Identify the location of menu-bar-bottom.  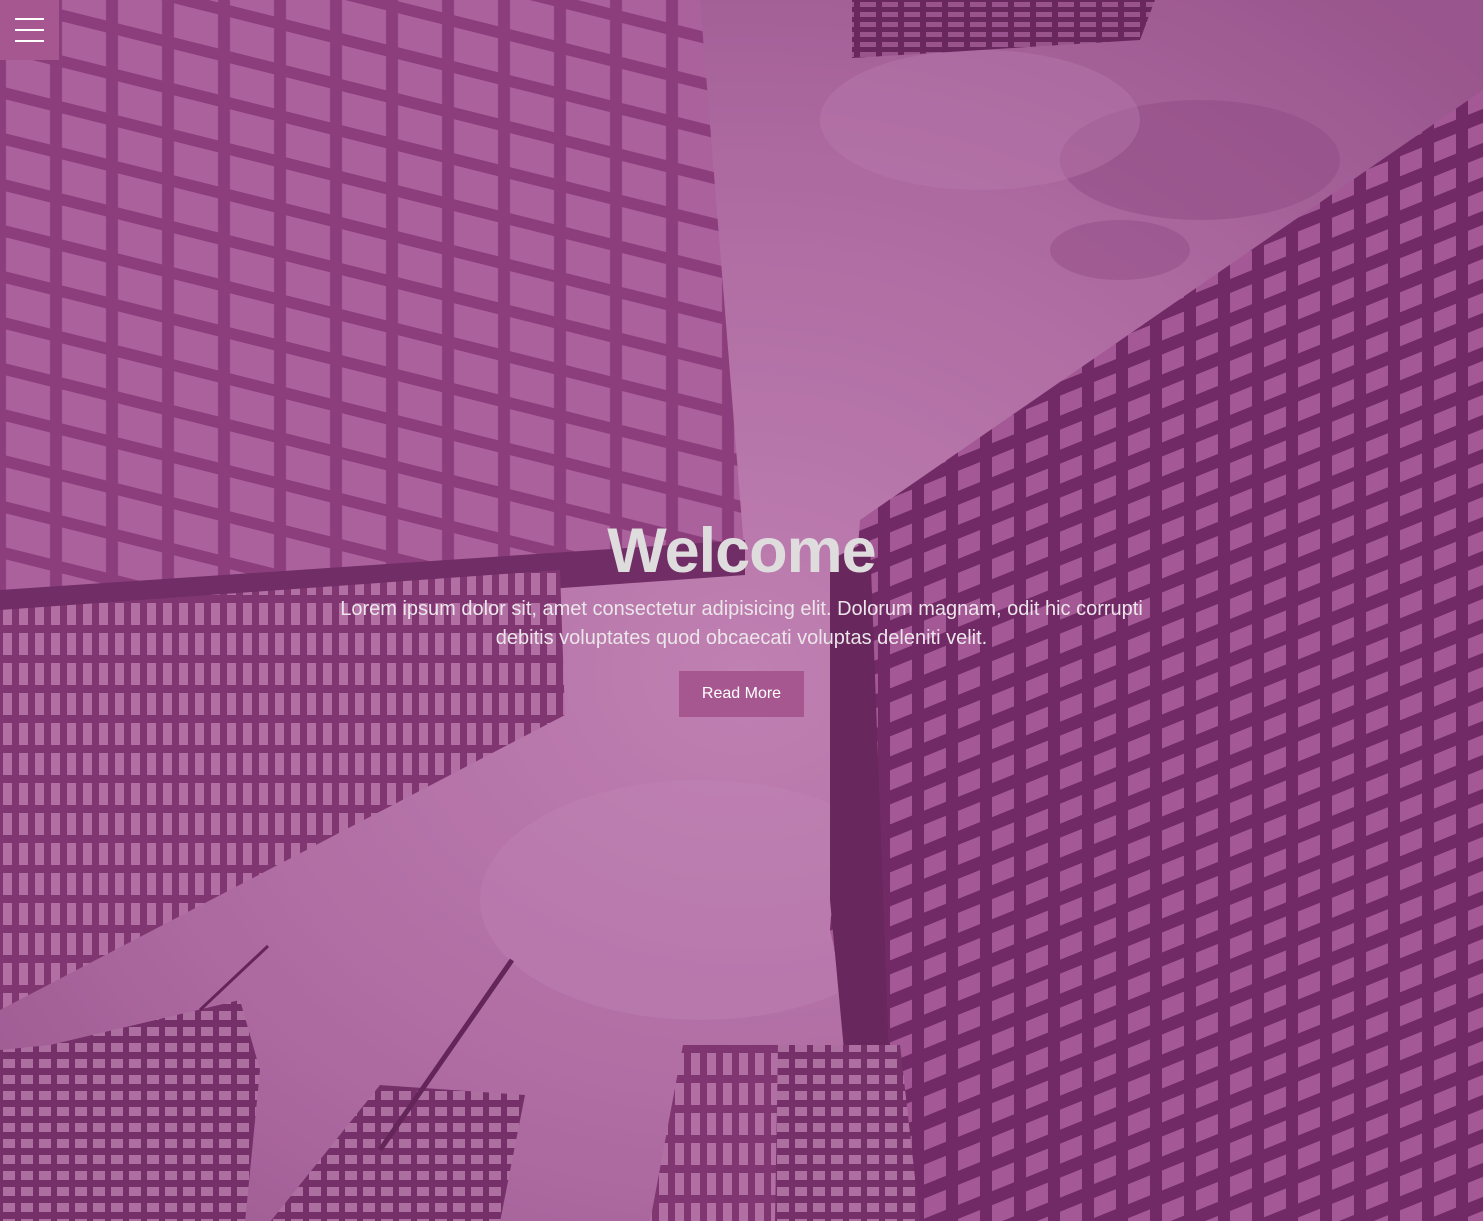
(29, 41).